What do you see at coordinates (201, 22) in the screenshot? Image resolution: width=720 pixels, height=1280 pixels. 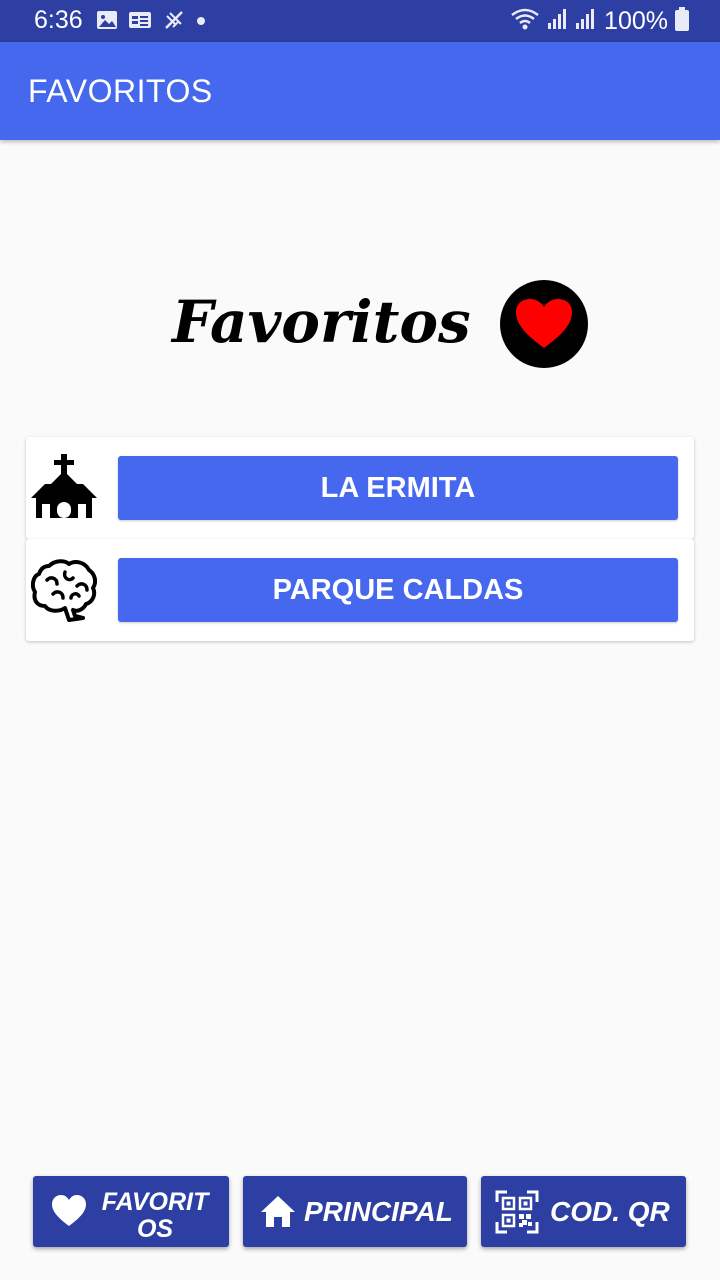 I see `dot-icon` at bounding box center [201, 22].